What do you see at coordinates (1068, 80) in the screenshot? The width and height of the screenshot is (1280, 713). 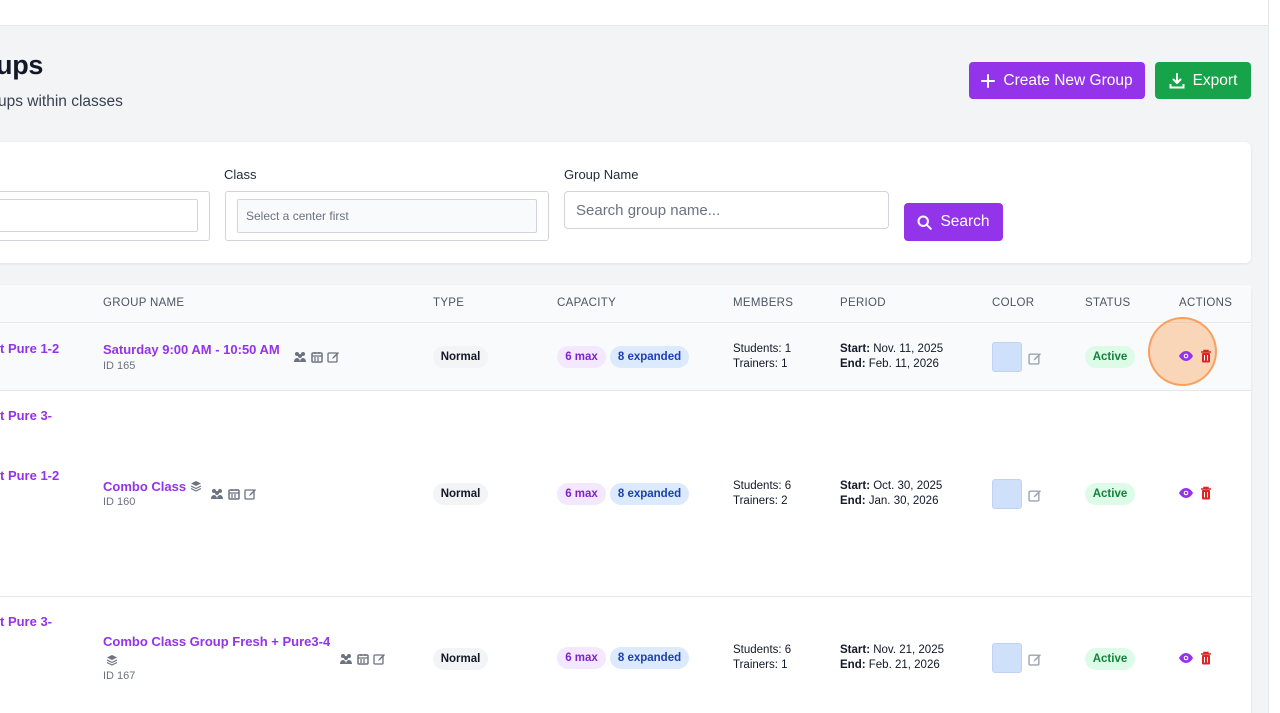 I see `create-new-group-label: Create New Group` at bounding box center [1068, 80].